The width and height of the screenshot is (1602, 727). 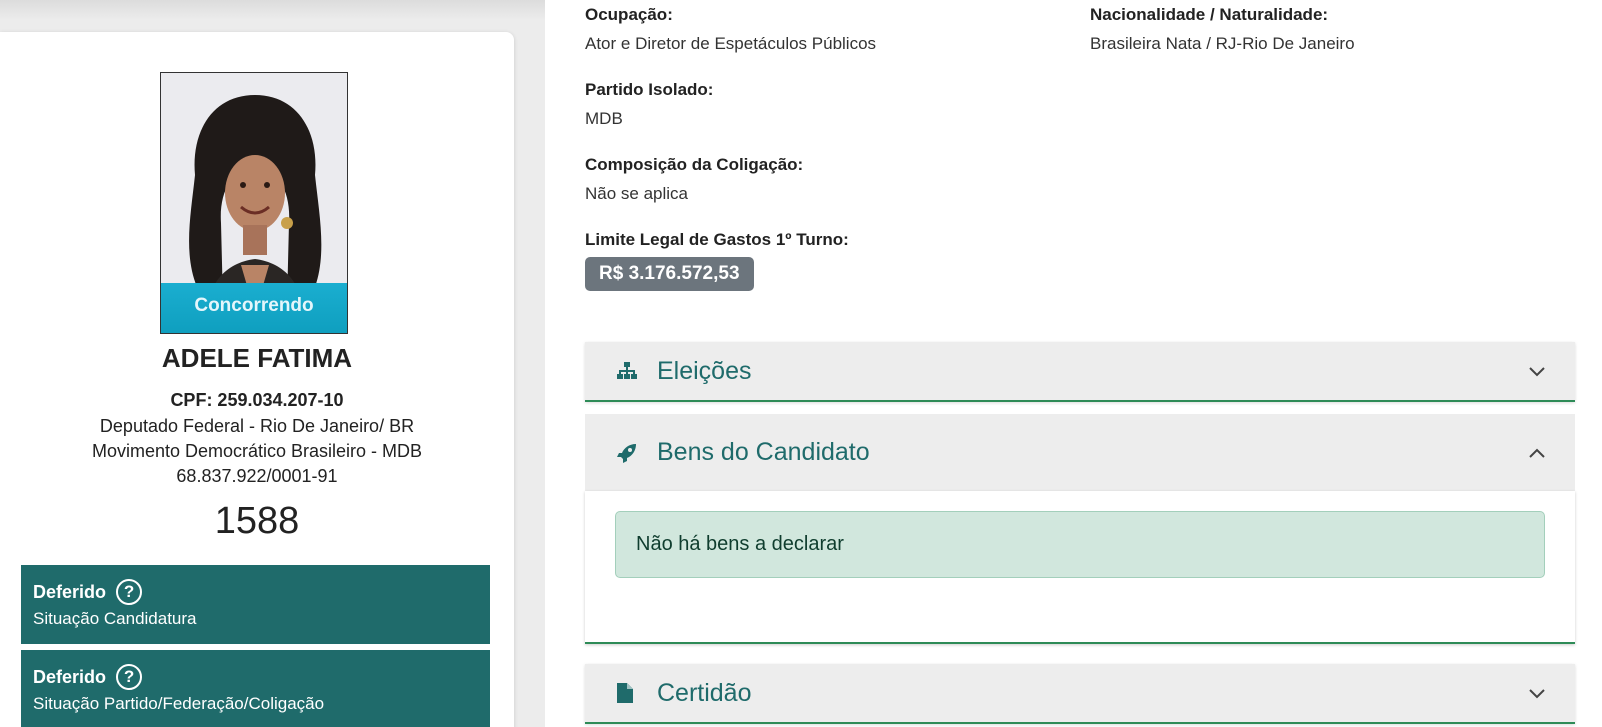 What do you see at coordinates (70, 676) in the screenshot?
I see `situation-party-title: Deferido` at bounding box center [70, 676].